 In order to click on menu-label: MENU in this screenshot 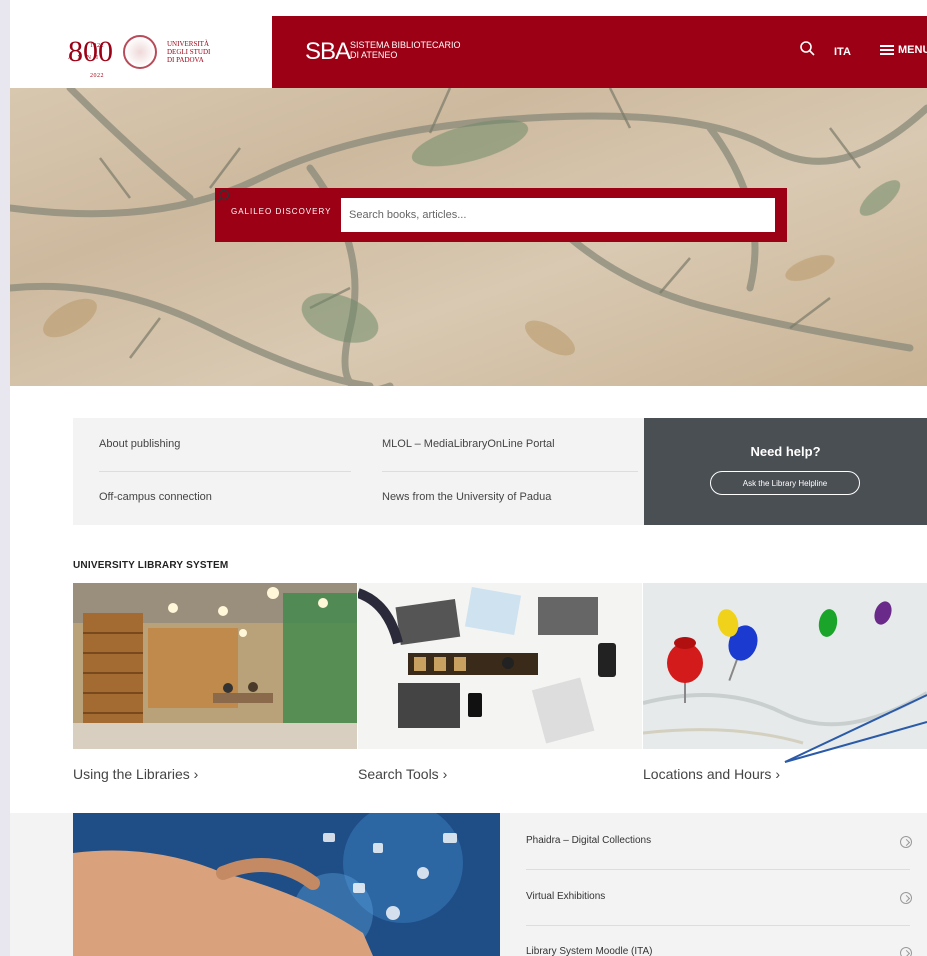, I will do `click(912, 50)`.